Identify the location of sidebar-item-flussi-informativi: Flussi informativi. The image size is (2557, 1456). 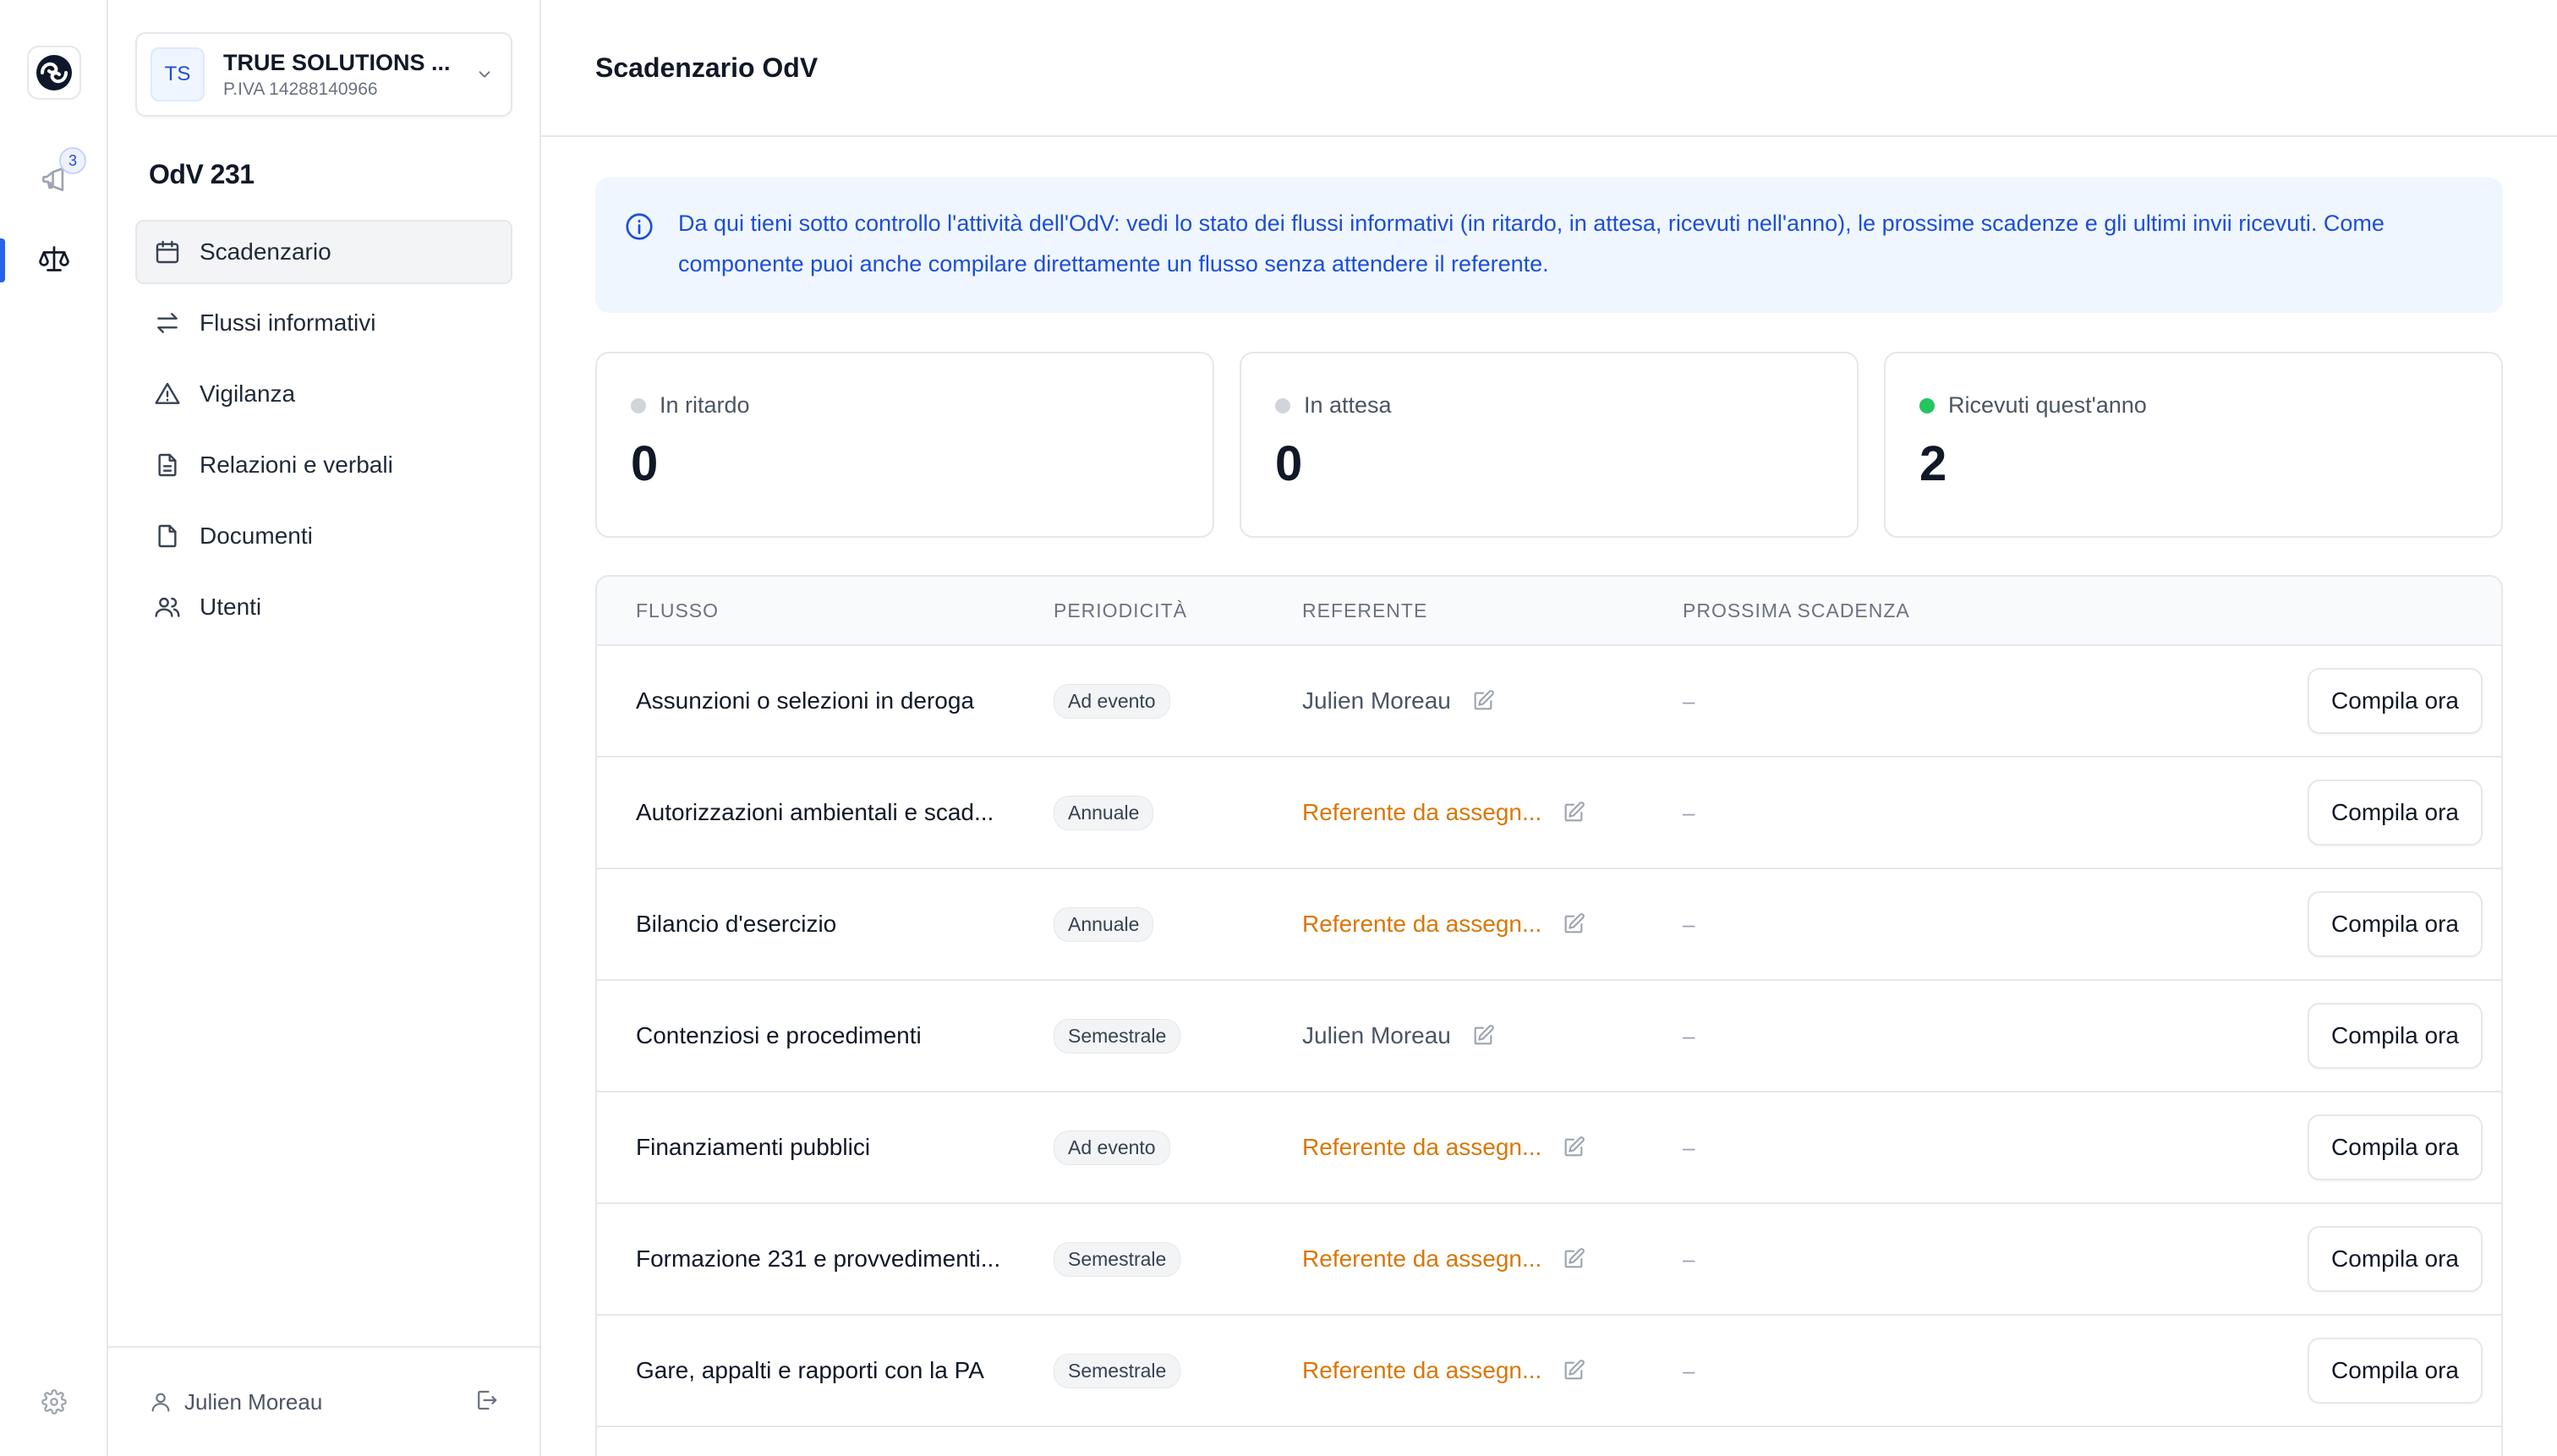
(323, 323).